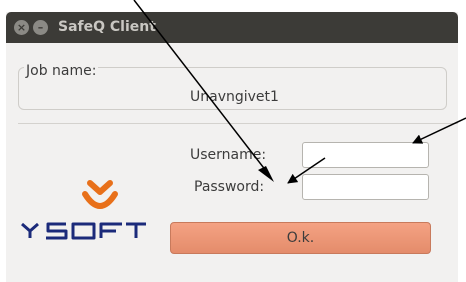 This screenshot has width=466, height=282. Describe the element at coordinates (61, 71) in the screenshot. I see `job-name-label: Job name:` at that location.